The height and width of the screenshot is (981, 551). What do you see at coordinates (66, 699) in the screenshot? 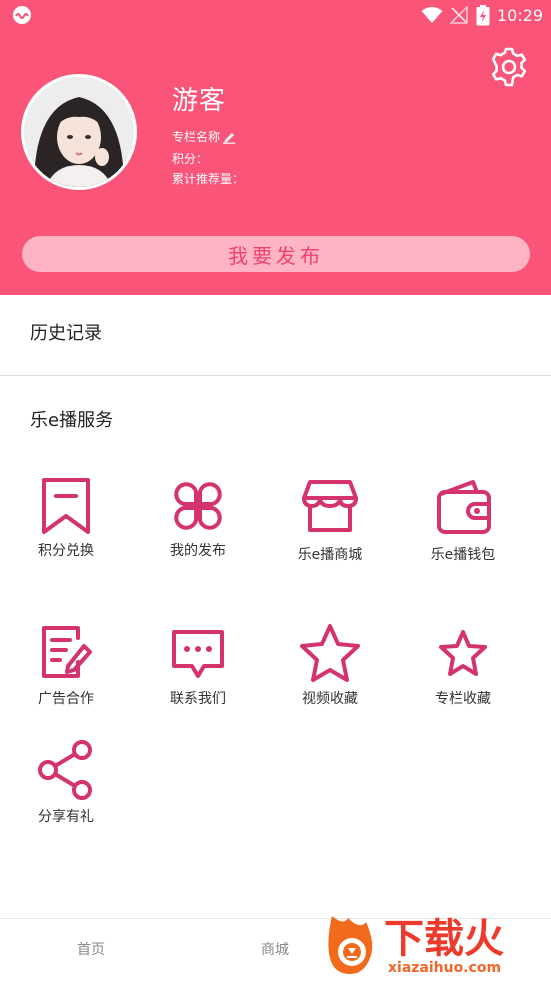
I see `service-item-label: 广告合作` at bounding box center [66, 699].